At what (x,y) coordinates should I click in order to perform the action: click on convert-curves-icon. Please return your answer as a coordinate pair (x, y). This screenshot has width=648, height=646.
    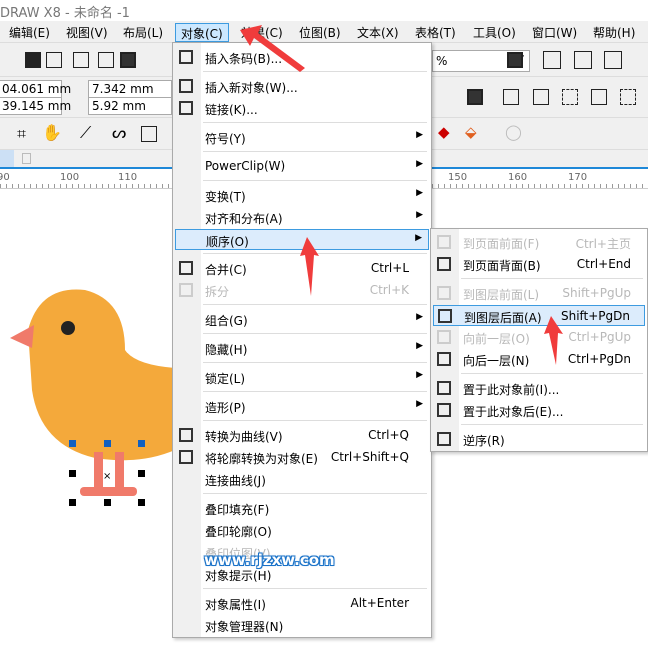
    Looking at the image, I should click on (186, 435).